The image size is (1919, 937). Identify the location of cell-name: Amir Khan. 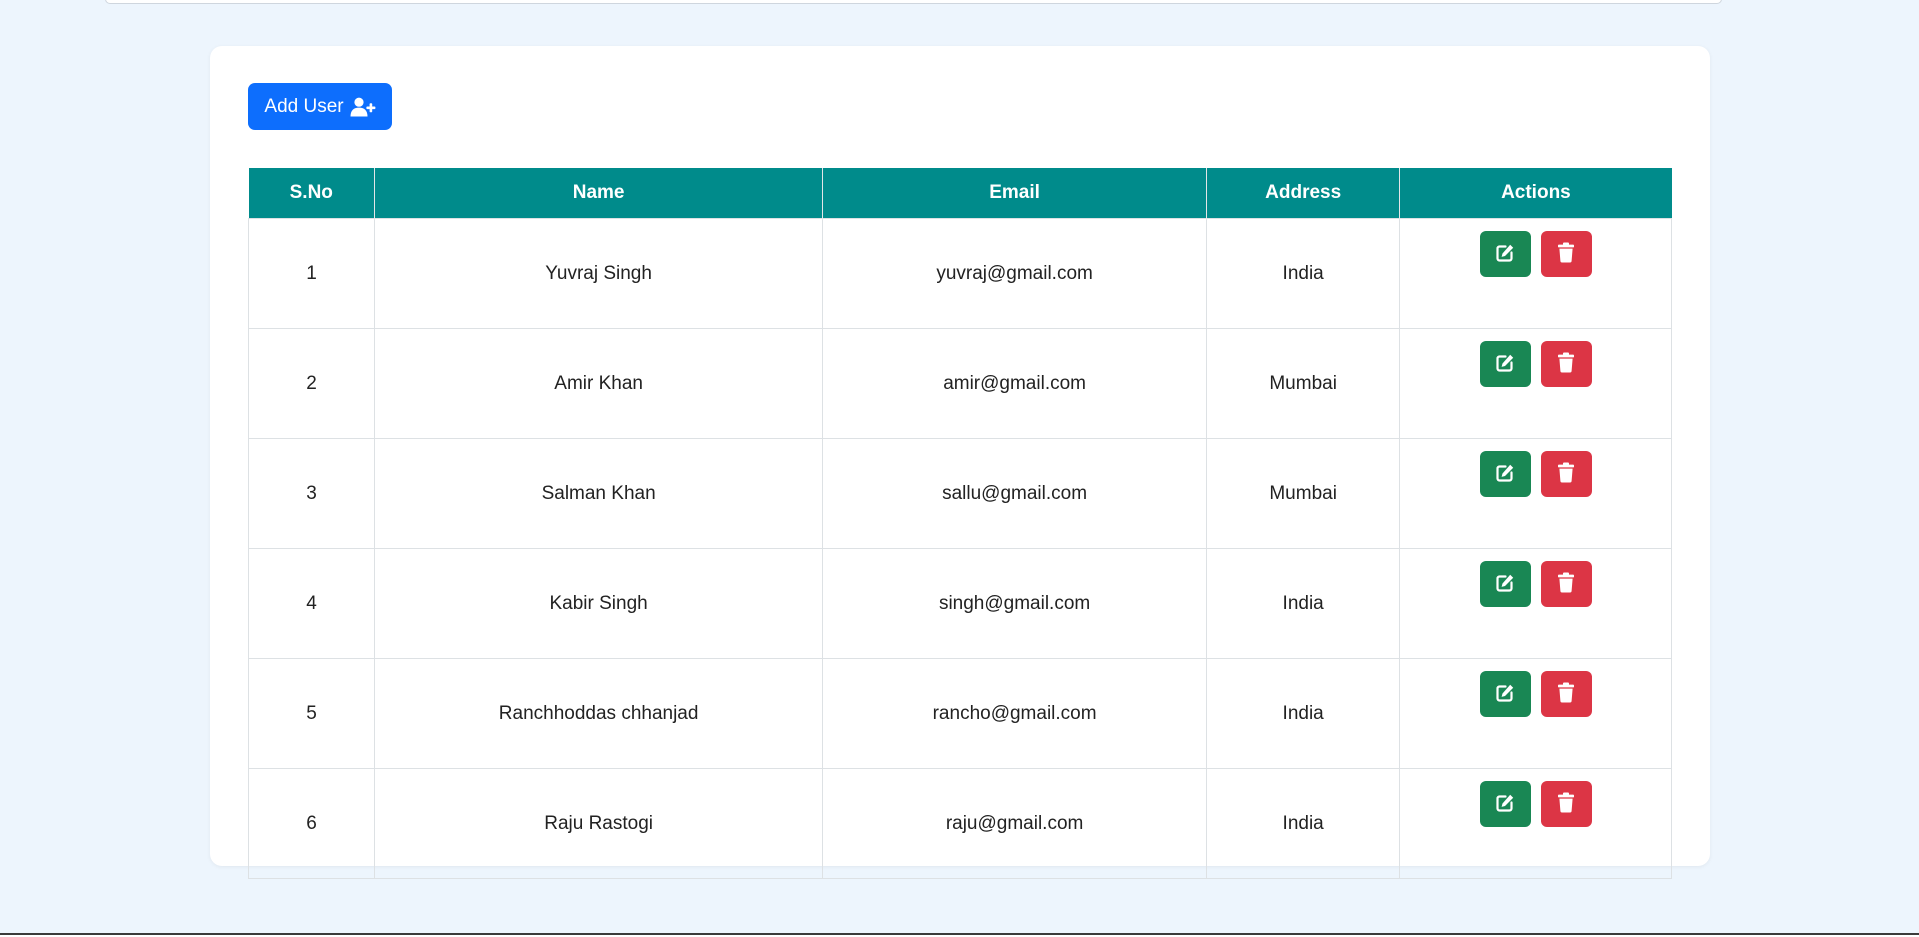
(599, 383).